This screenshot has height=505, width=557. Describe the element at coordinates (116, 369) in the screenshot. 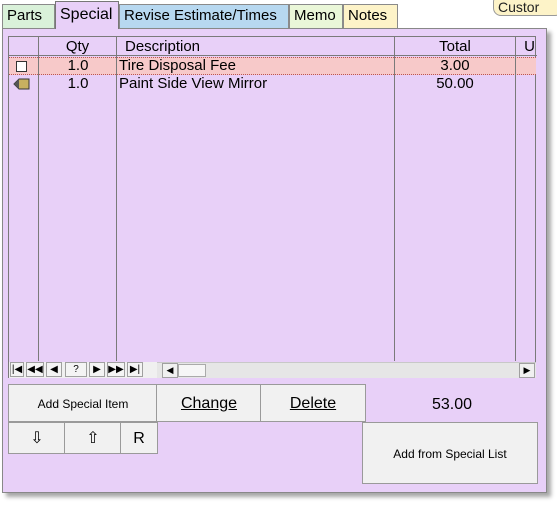

I see `nav-next-page-button: ▶▶` at that location.